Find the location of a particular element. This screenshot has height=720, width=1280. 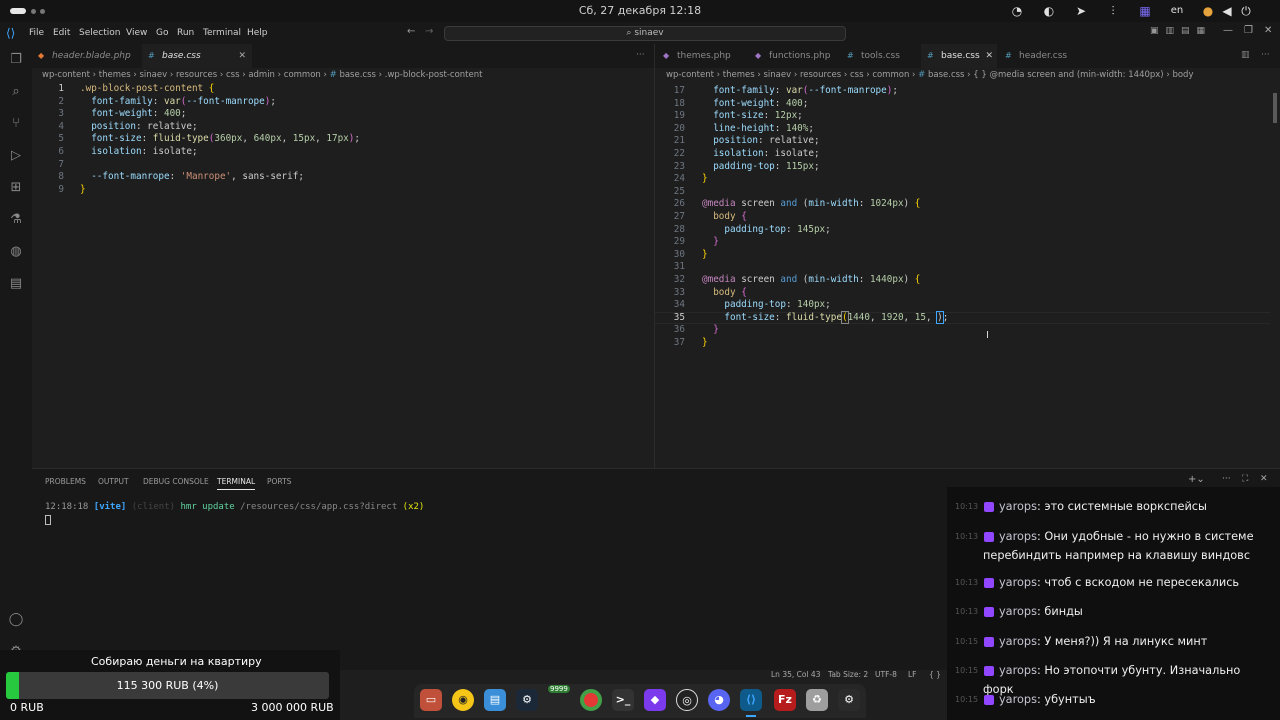

tab-terminal: TERMINAL is located at coordinates (236, 483).